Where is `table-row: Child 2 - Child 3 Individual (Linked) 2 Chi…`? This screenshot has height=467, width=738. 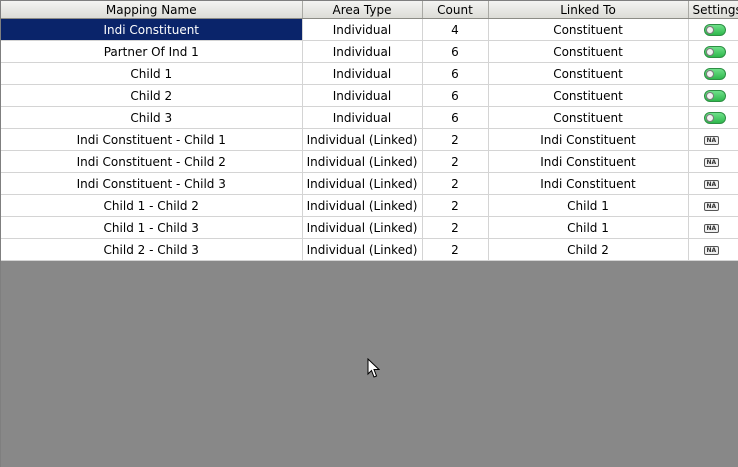 table-row: Child 2 - Child 3 Individual (Linked) 2 Chi… is located at coordinates (369, 249).